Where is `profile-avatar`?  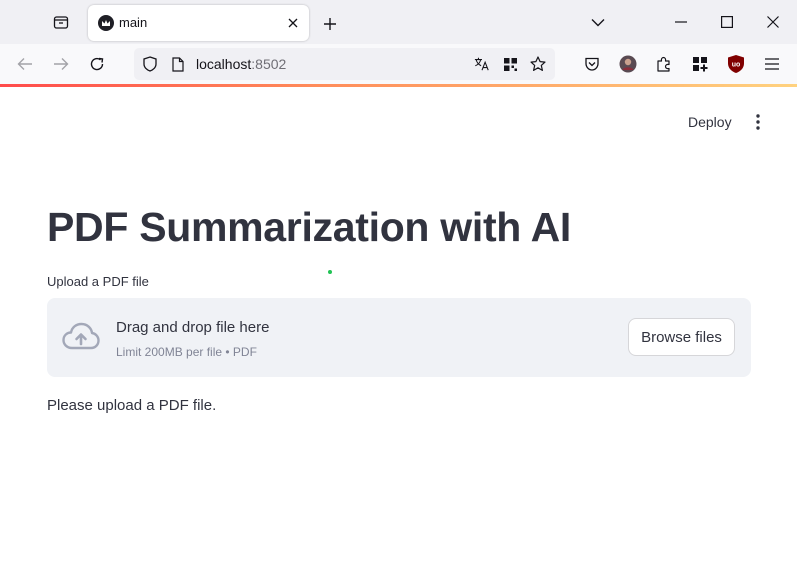
profile-avatar is located at coordinates (628, 64).